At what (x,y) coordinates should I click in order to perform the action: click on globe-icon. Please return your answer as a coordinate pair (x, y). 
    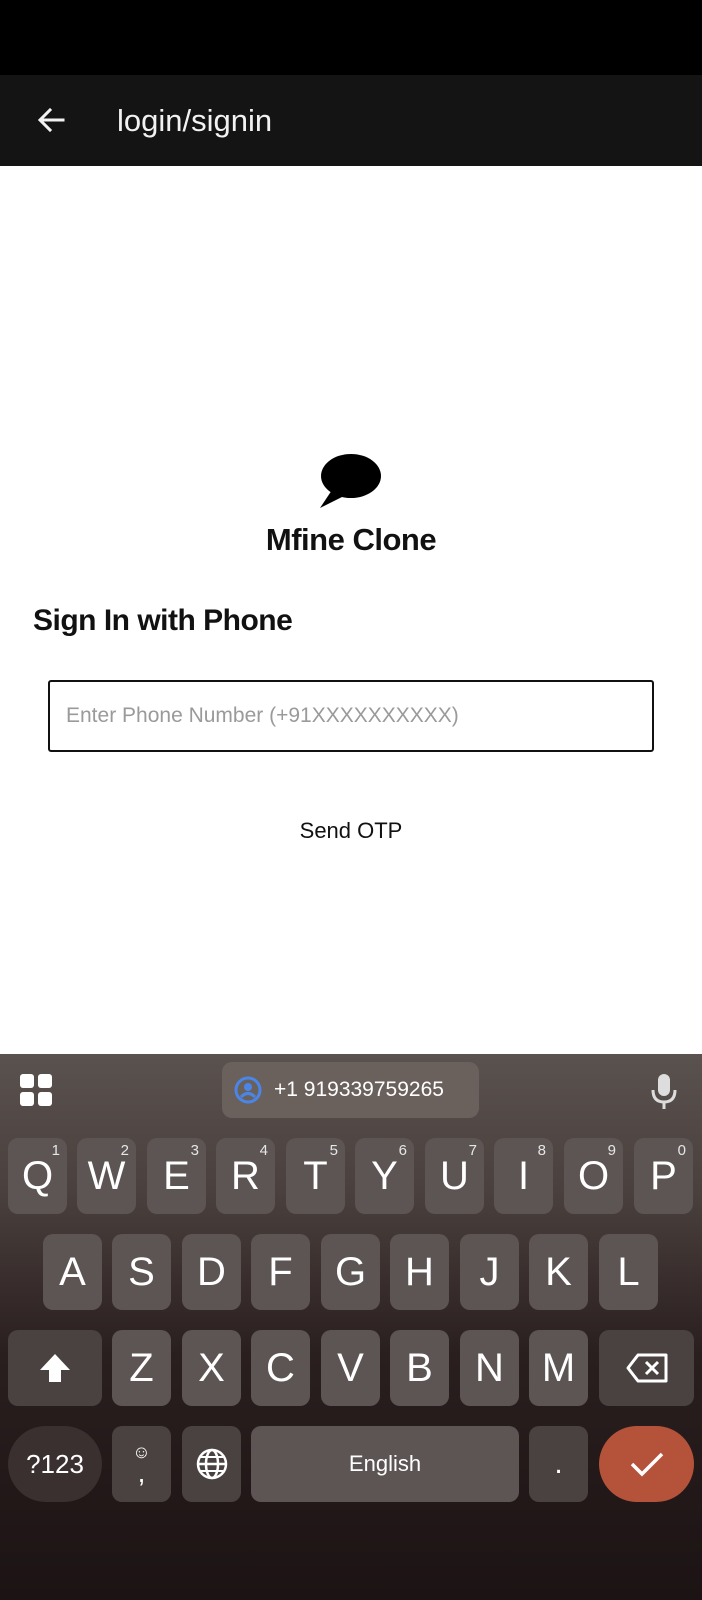
    Looking at the image, I should click on (211, 1464).